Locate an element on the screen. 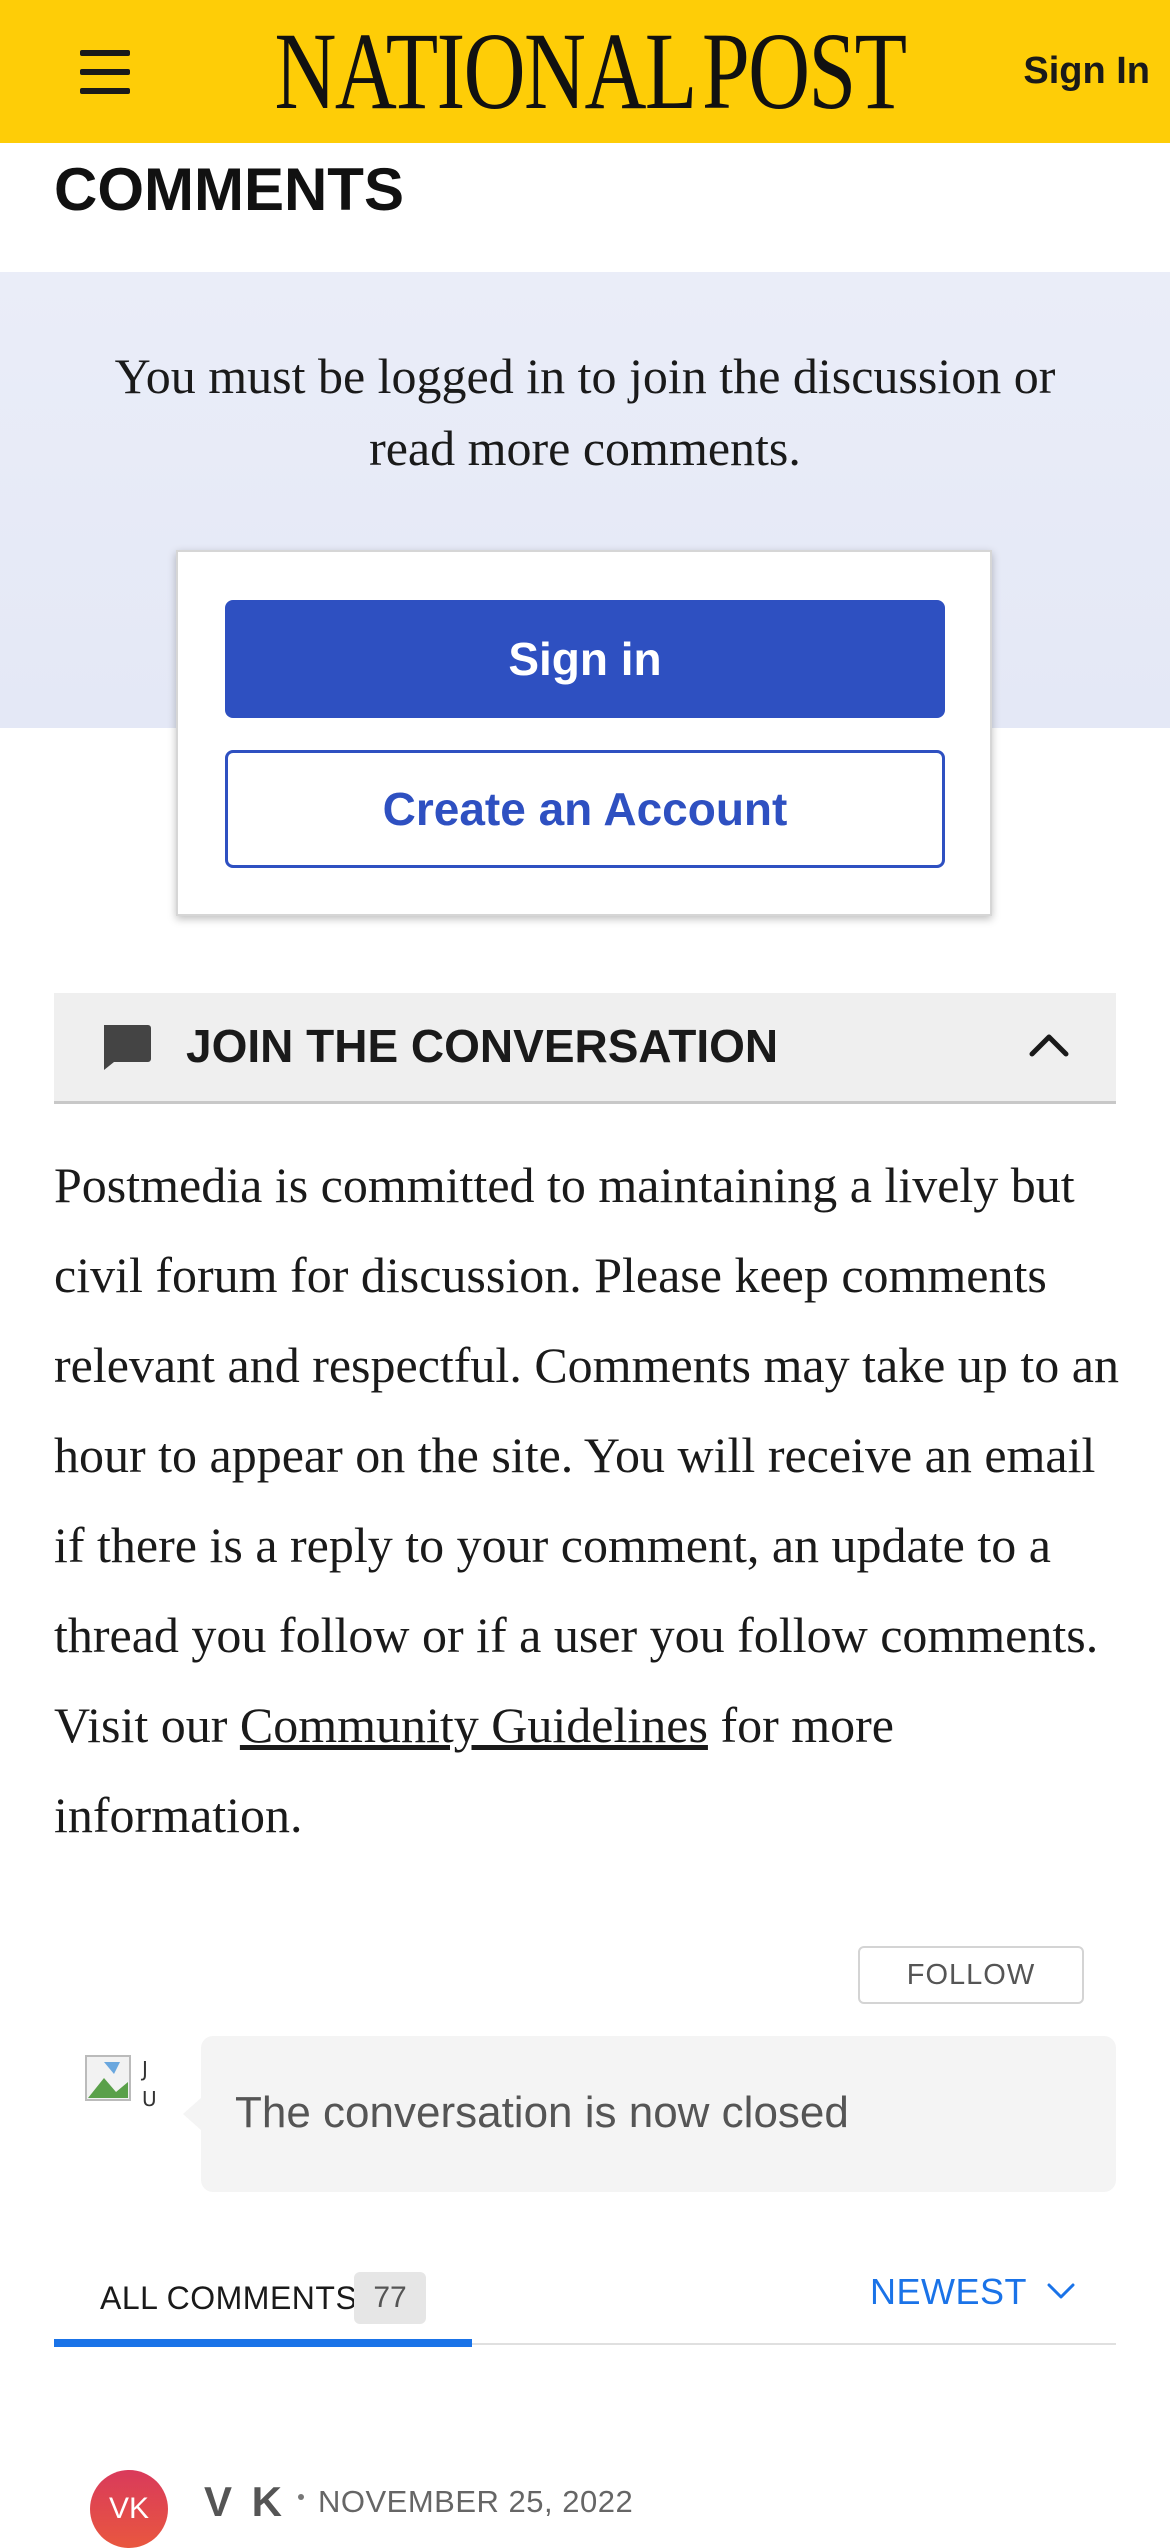  comment-icon is located at coordinates (127, 1047).